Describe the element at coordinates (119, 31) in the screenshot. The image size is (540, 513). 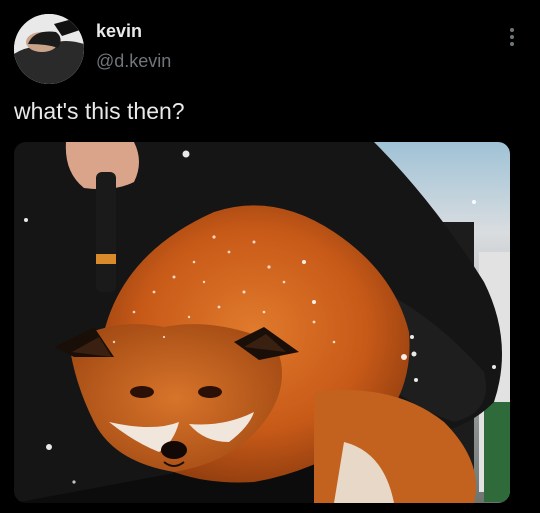
I see `author-name: kevin` at that location.